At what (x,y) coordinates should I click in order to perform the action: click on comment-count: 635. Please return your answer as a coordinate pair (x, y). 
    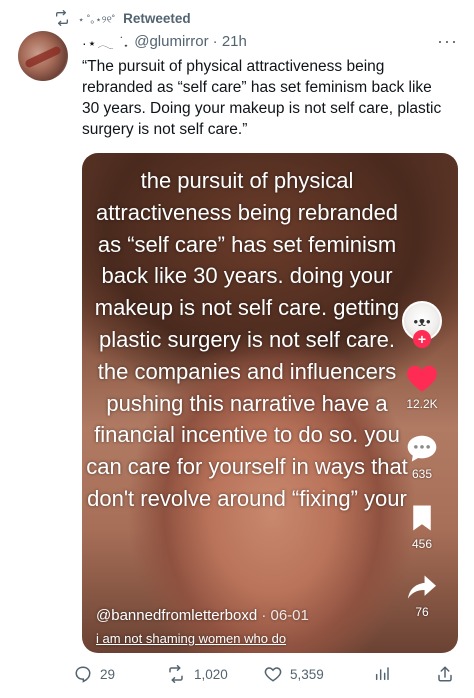
    Looking at the image, I should click on (422, 474).